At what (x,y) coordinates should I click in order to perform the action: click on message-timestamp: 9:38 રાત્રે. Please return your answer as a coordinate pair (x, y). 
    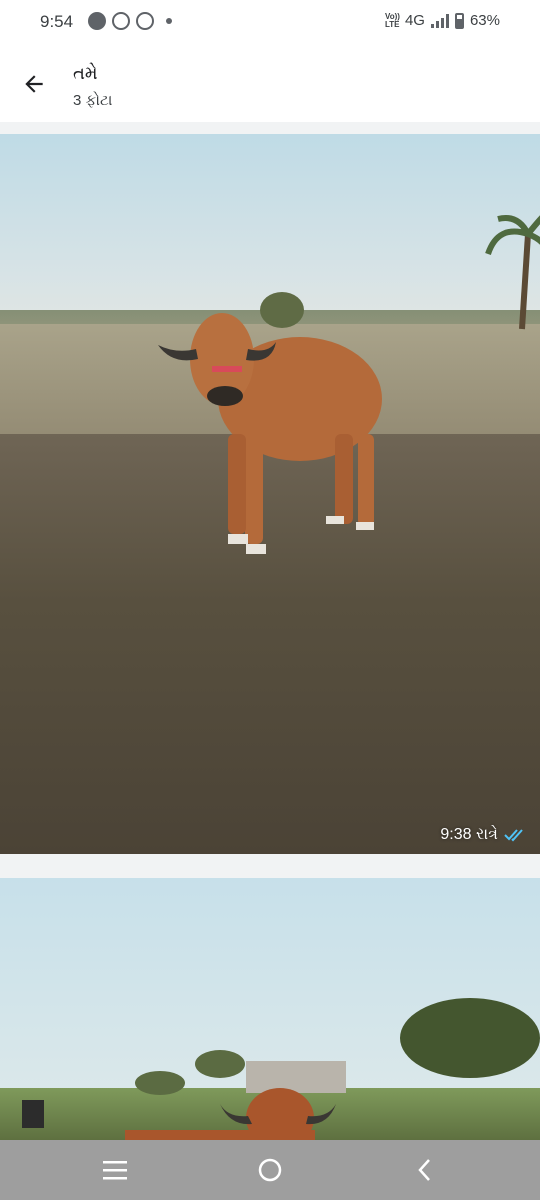
    Looking at the image, I should click on (483, 835).